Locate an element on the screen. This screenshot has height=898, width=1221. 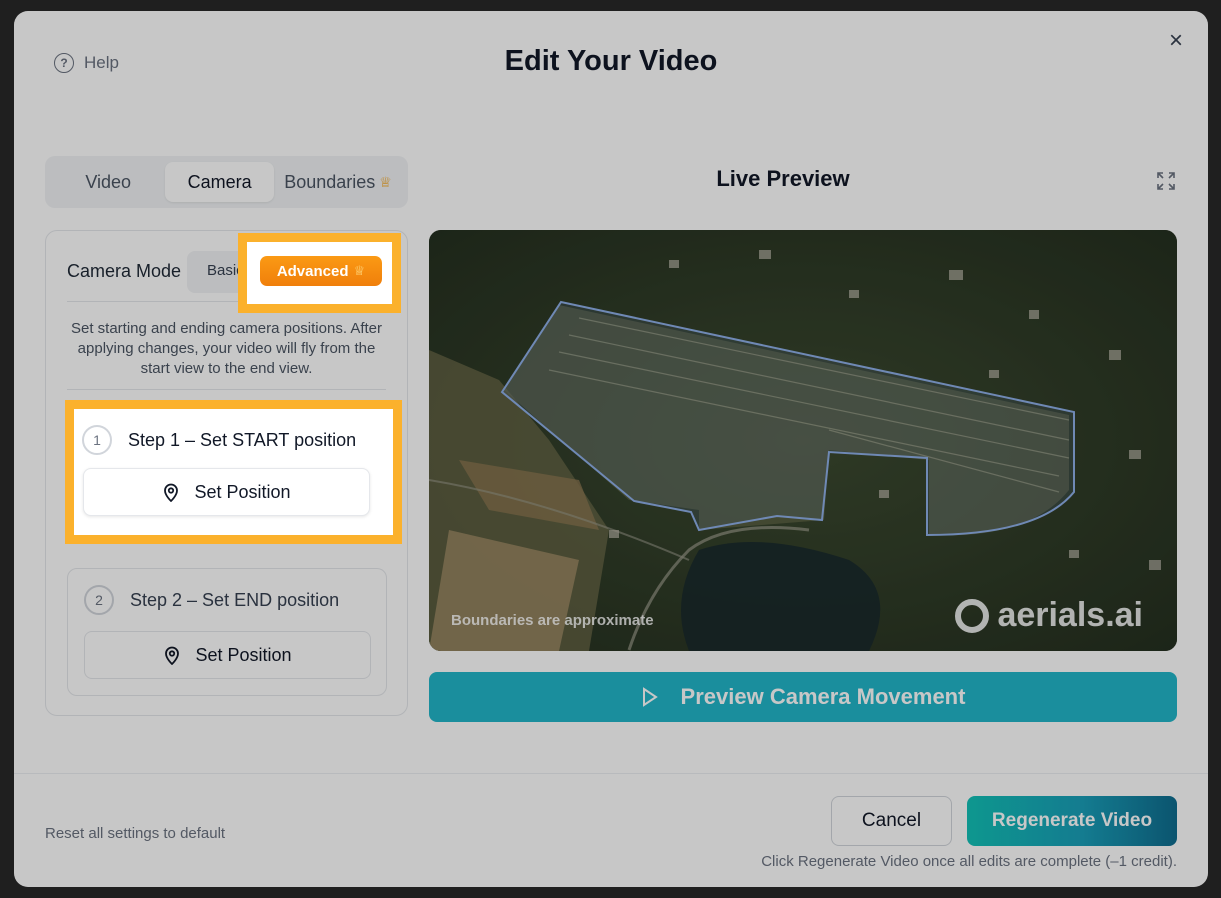
play-icon is located at coordinates (650, 697).